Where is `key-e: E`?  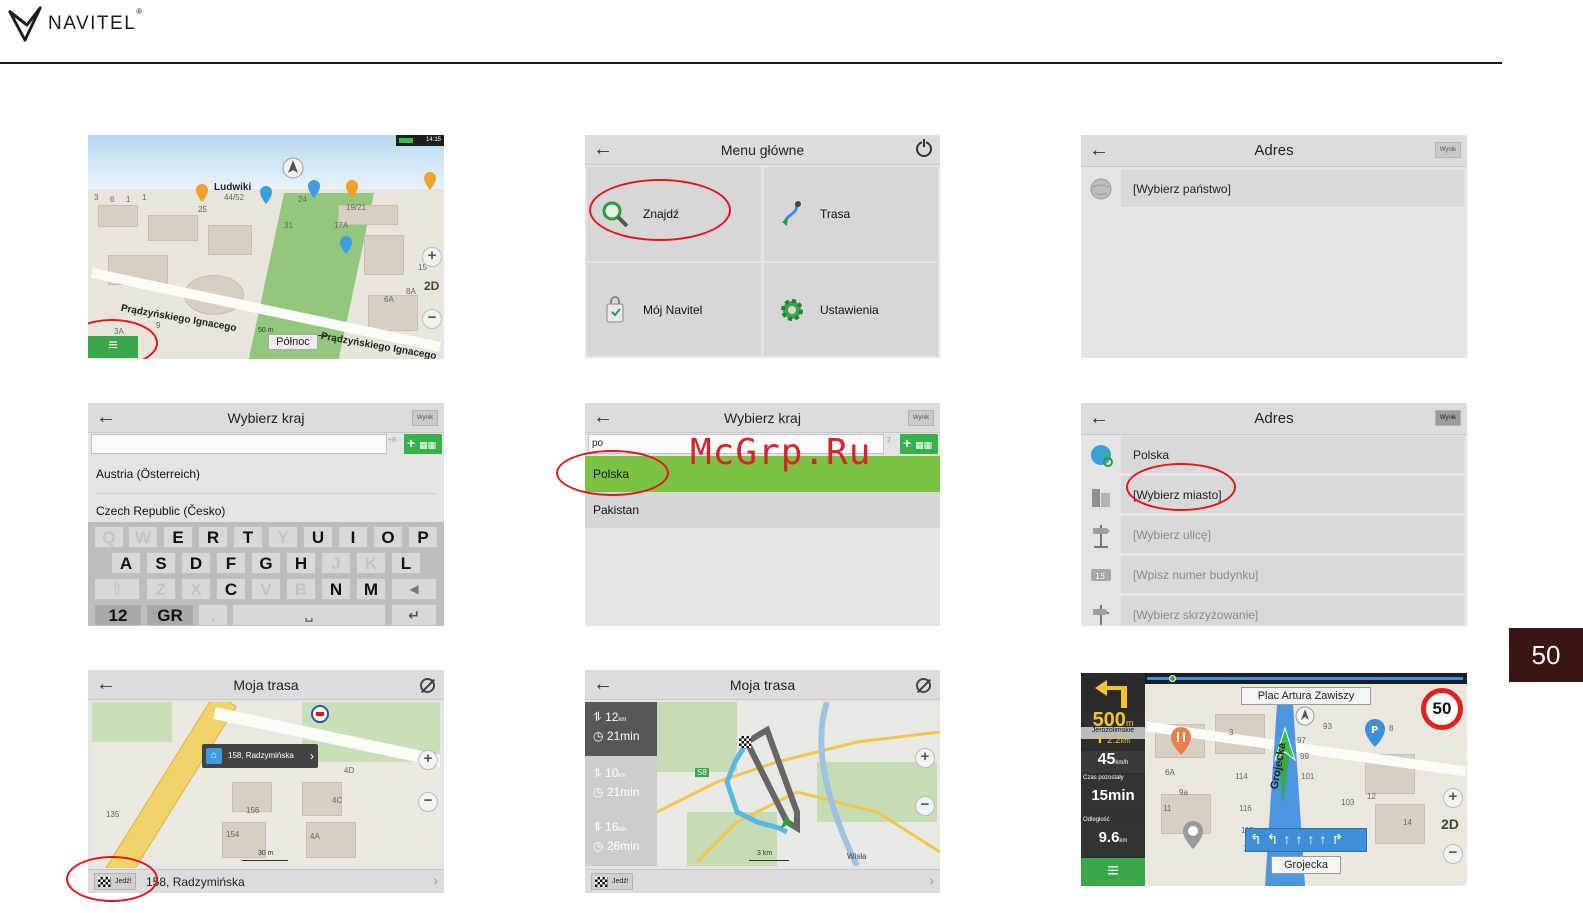
key-e: E is located at coordinates (178, 537).